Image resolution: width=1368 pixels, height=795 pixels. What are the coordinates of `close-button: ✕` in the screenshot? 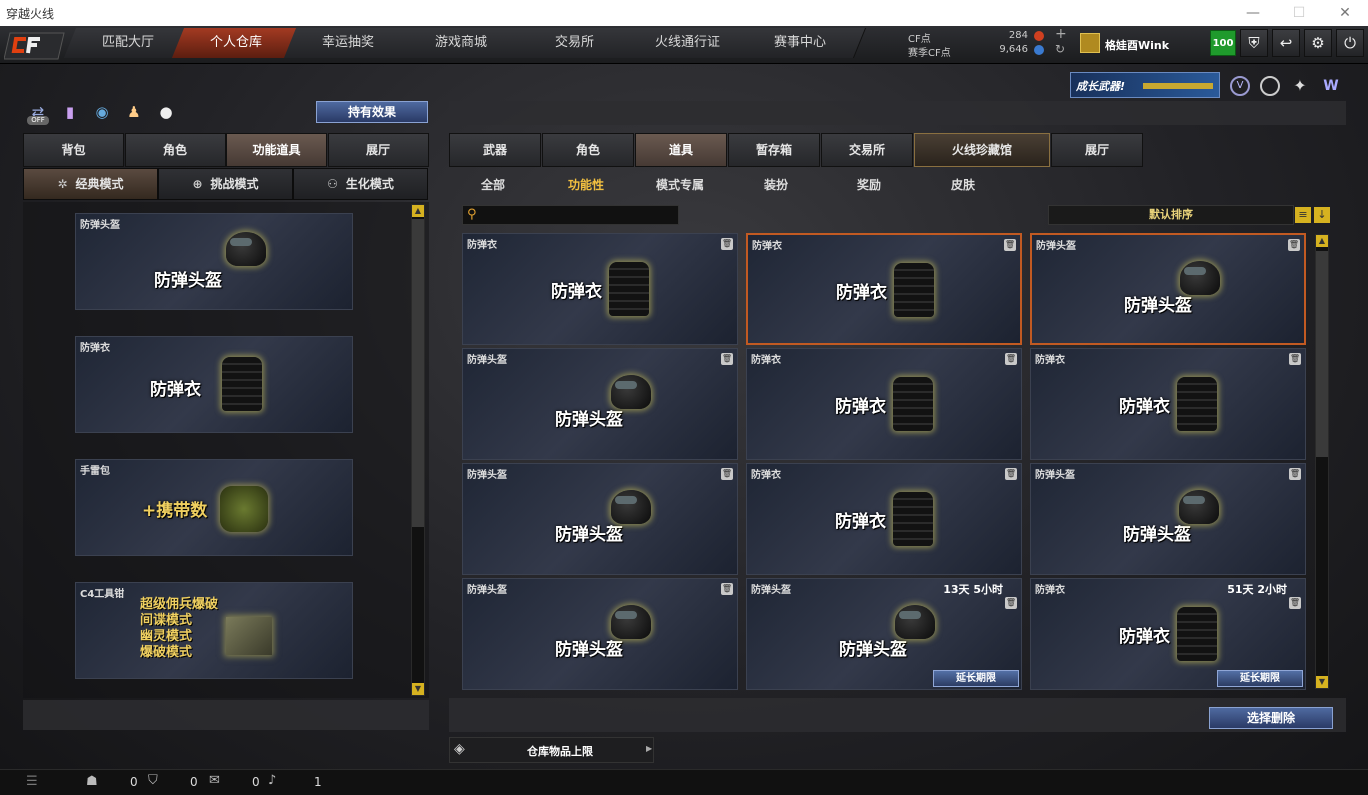 It's located at (1345, 13).